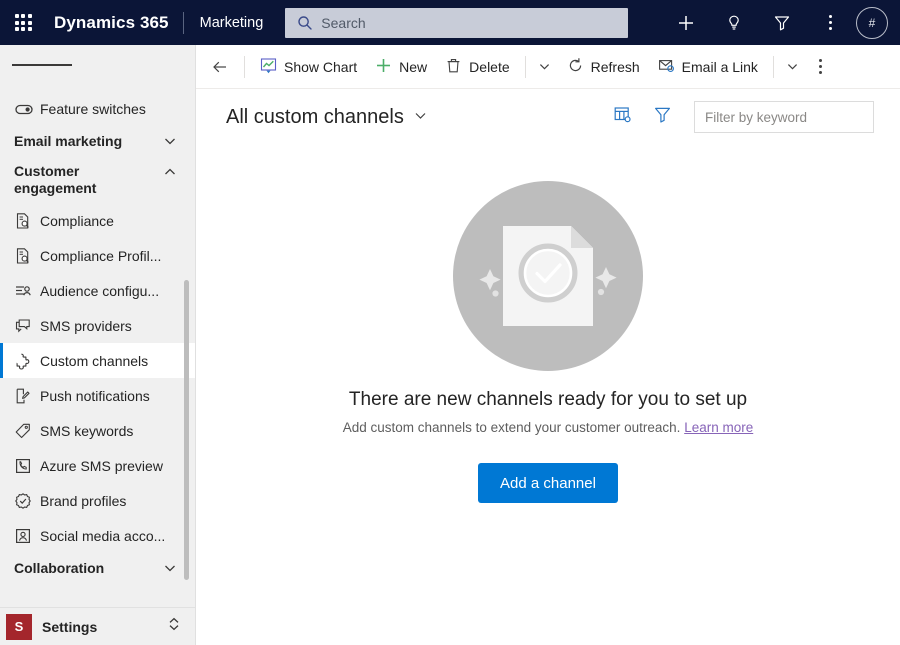 This screenshot has height=645, width=900. What do you see at coordinates (401, 67) in the screenshot?
I see `new-button: New` at bounding box center [401, 67].